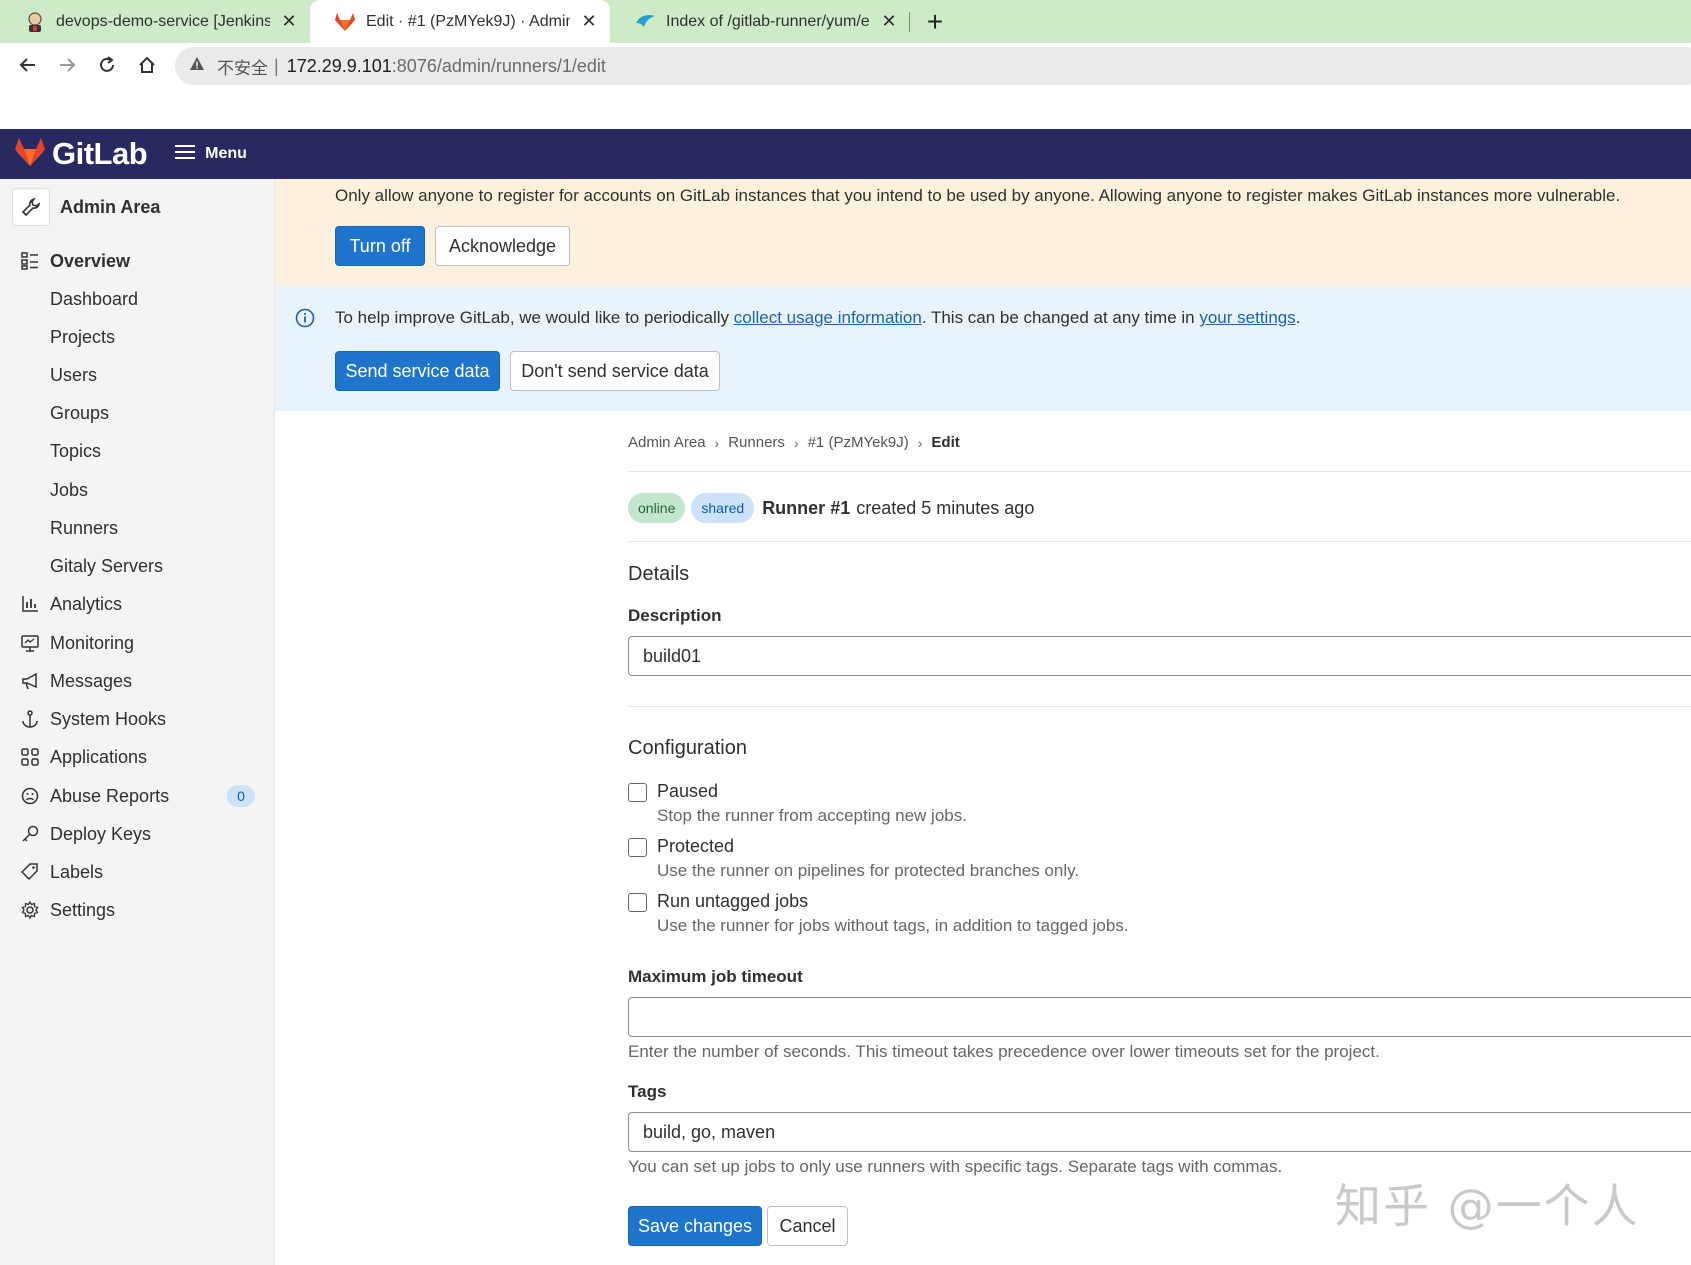  I want to click on acknowledge-button: Acknowledge, so click(502, 246).